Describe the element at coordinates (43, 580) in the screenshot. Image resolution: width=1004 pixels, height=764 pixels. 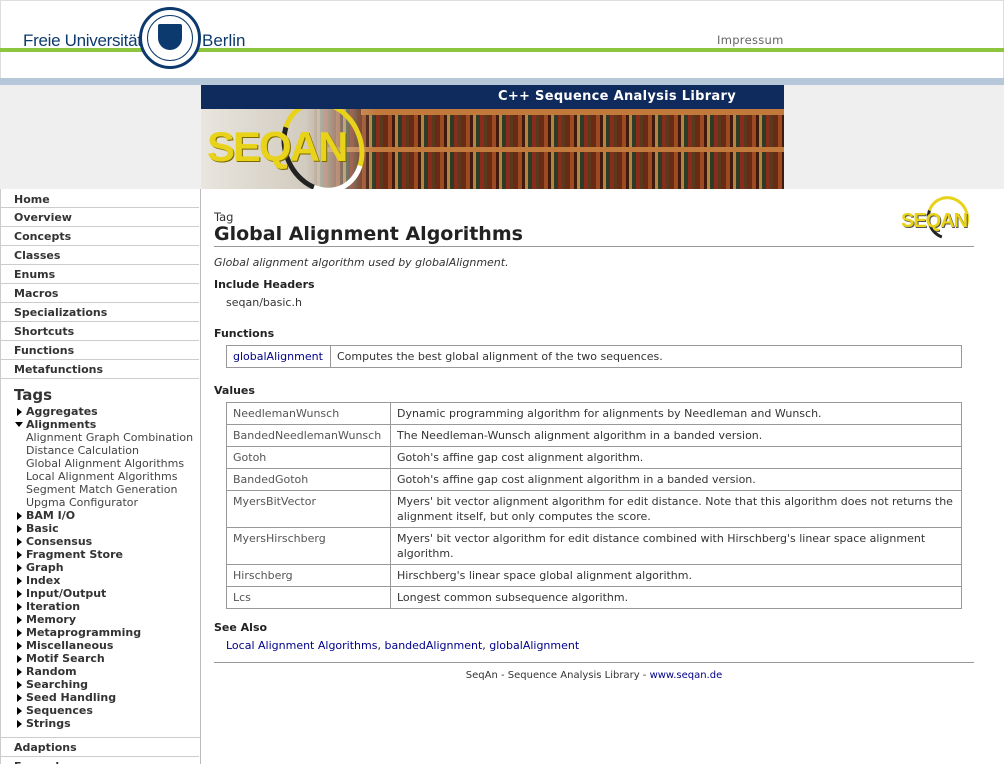
I see `tag-label: Index` at that location.